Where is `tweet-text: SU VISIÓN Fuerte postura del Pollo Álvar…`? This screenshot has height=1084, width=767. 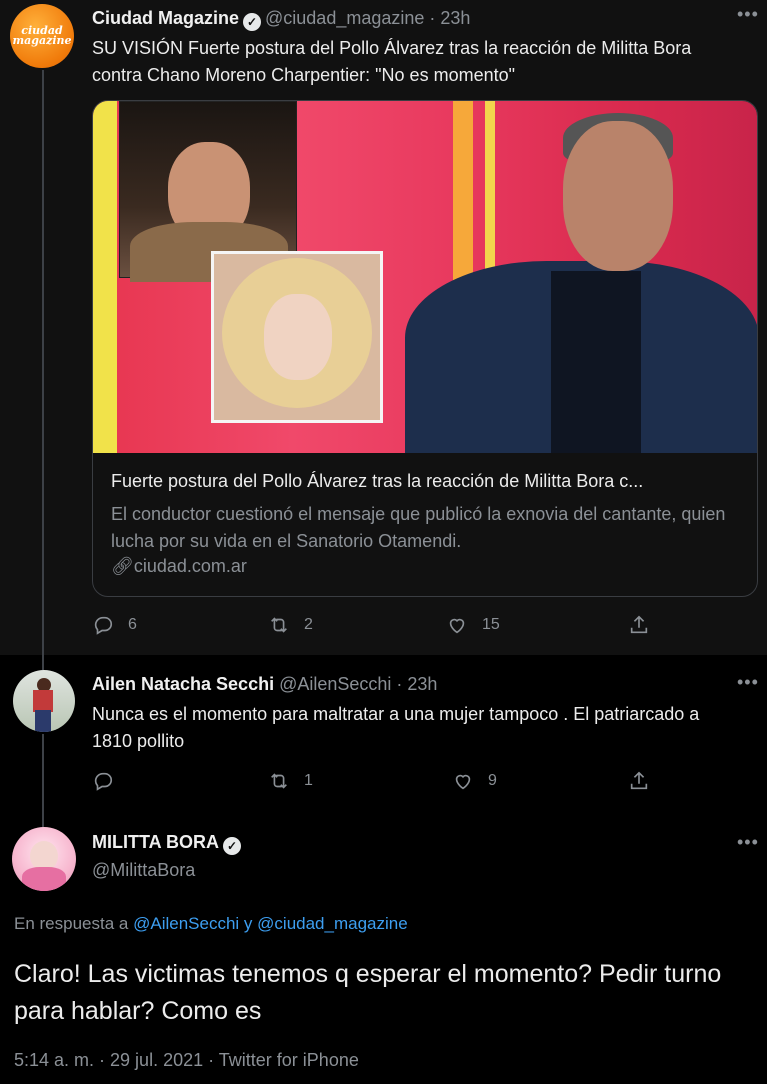
tweet-text: SU VISIÓN Fuerte postura del Pollo Álvar… is located at coordinates (392, 61).